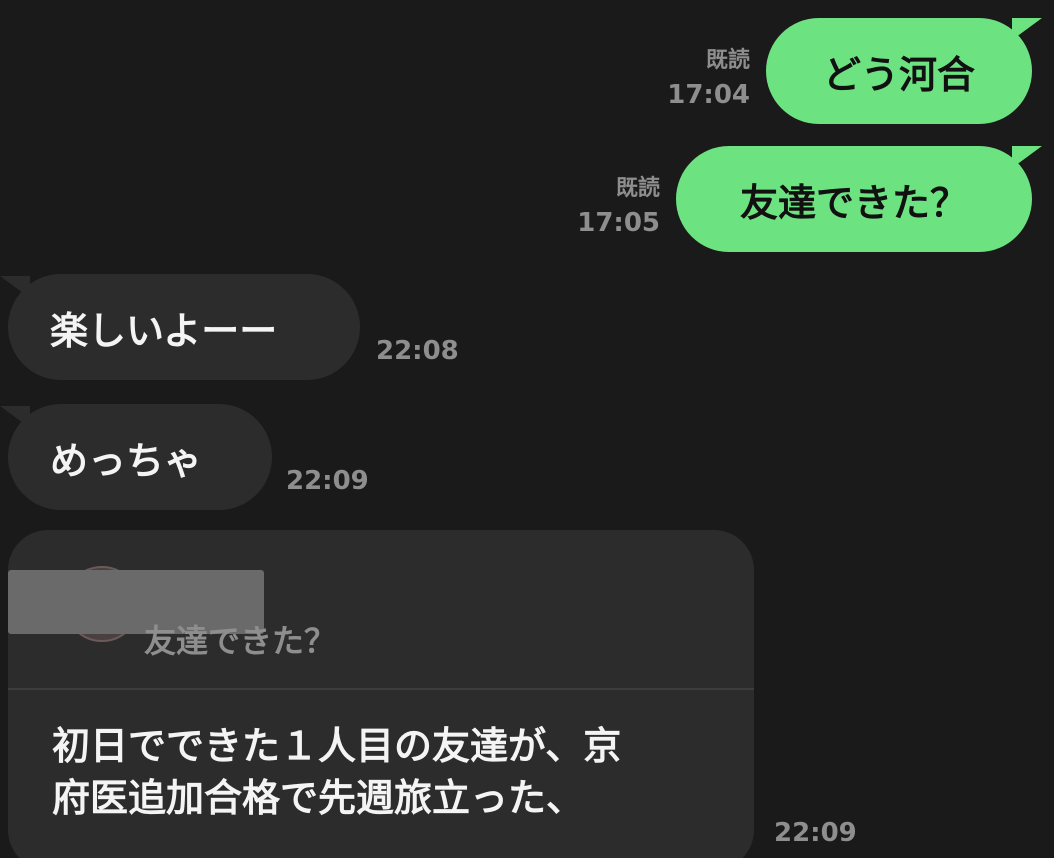 The image size is (1054, 858). Describe the element at coordinates (618, 223) in the screenshot. I see `message-time: 17:05` at that location.